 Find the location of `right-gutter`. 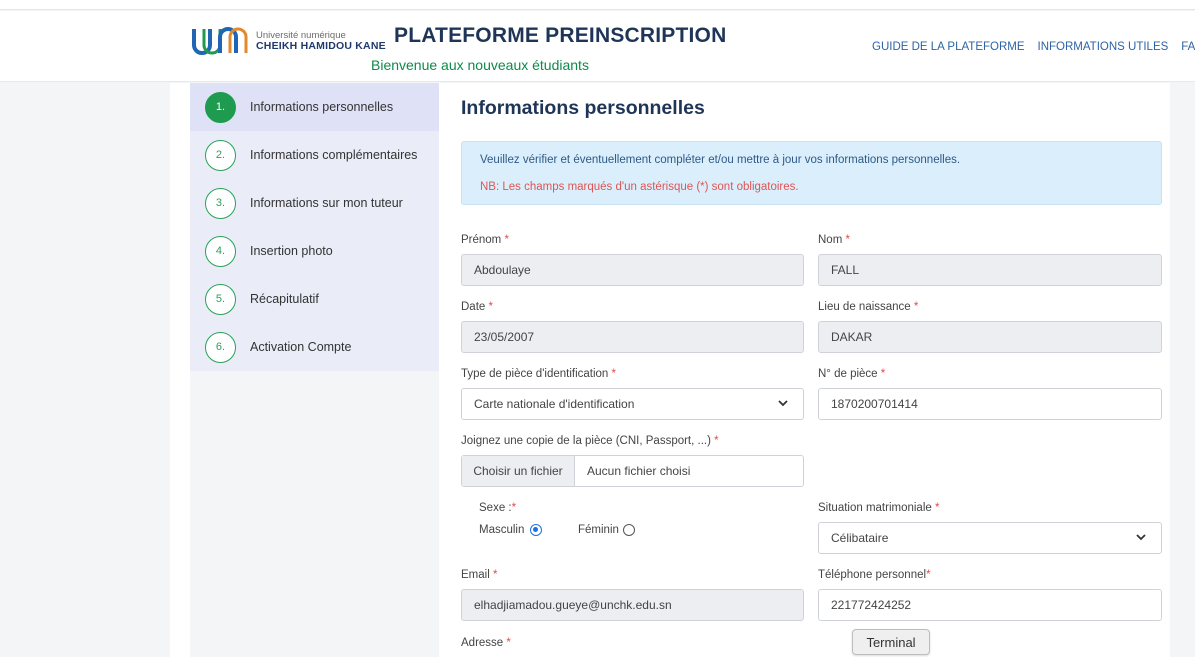

right-gutter is located at coordinates (1182, 370).